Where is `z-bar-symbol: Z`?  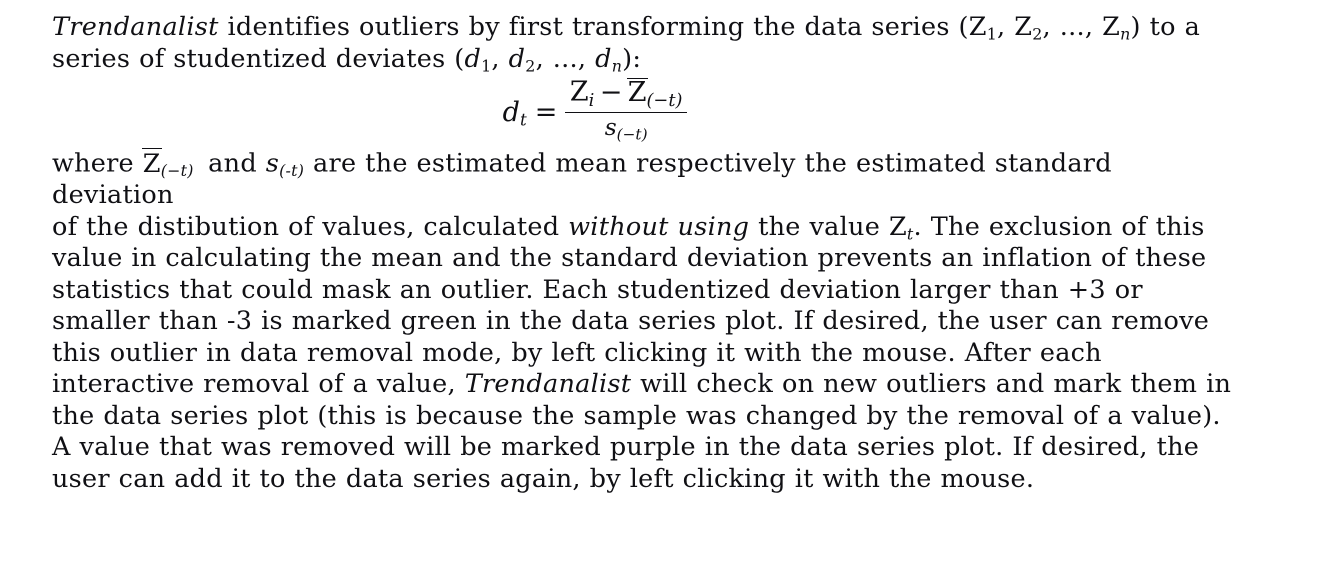 z-bar-symbol: Z is located at coordinates (637, 92).